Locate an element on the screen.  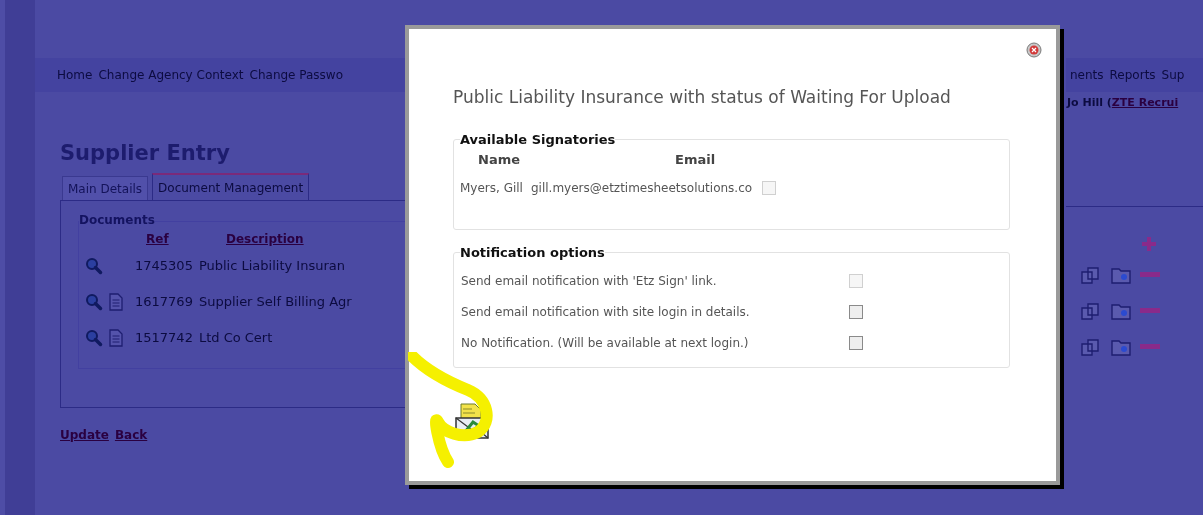
table-cell-text: Supplier Self Billing Agr is located at coordinates (275, 302).